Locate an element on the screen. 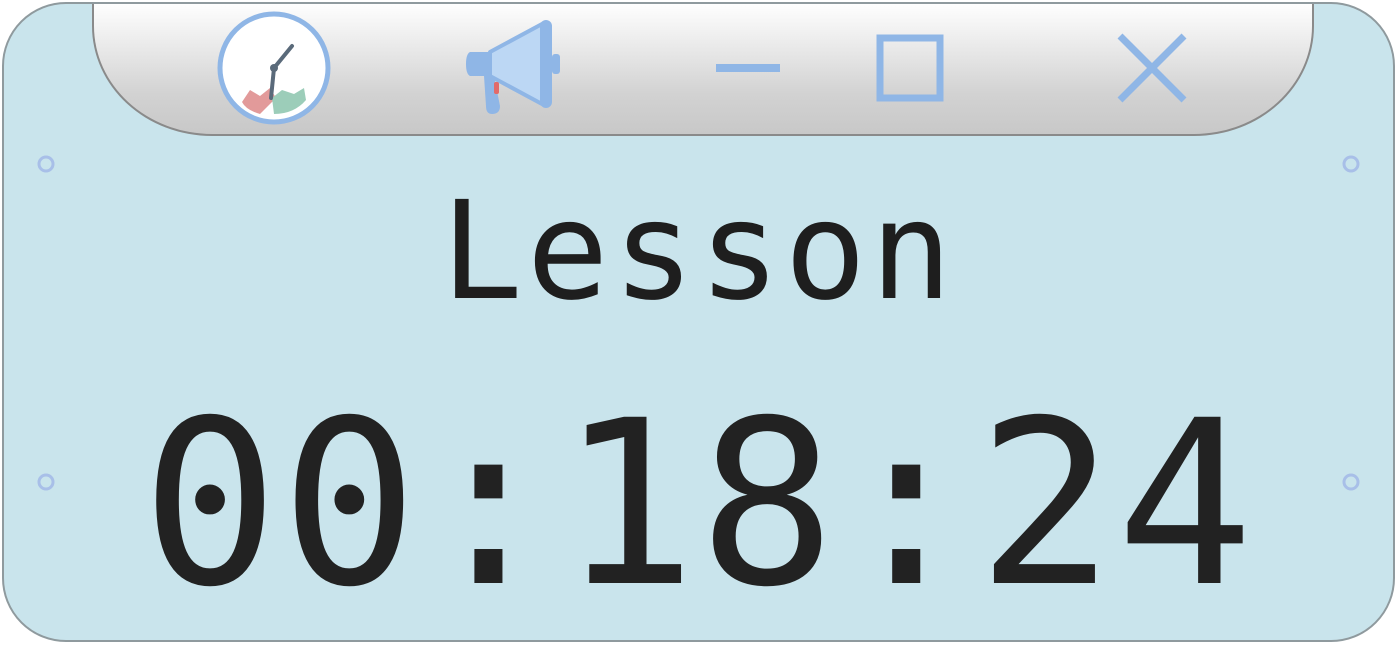 The width and height of the screenshot is (1399, 646). maximize-button is located at coordinates (910, 68).